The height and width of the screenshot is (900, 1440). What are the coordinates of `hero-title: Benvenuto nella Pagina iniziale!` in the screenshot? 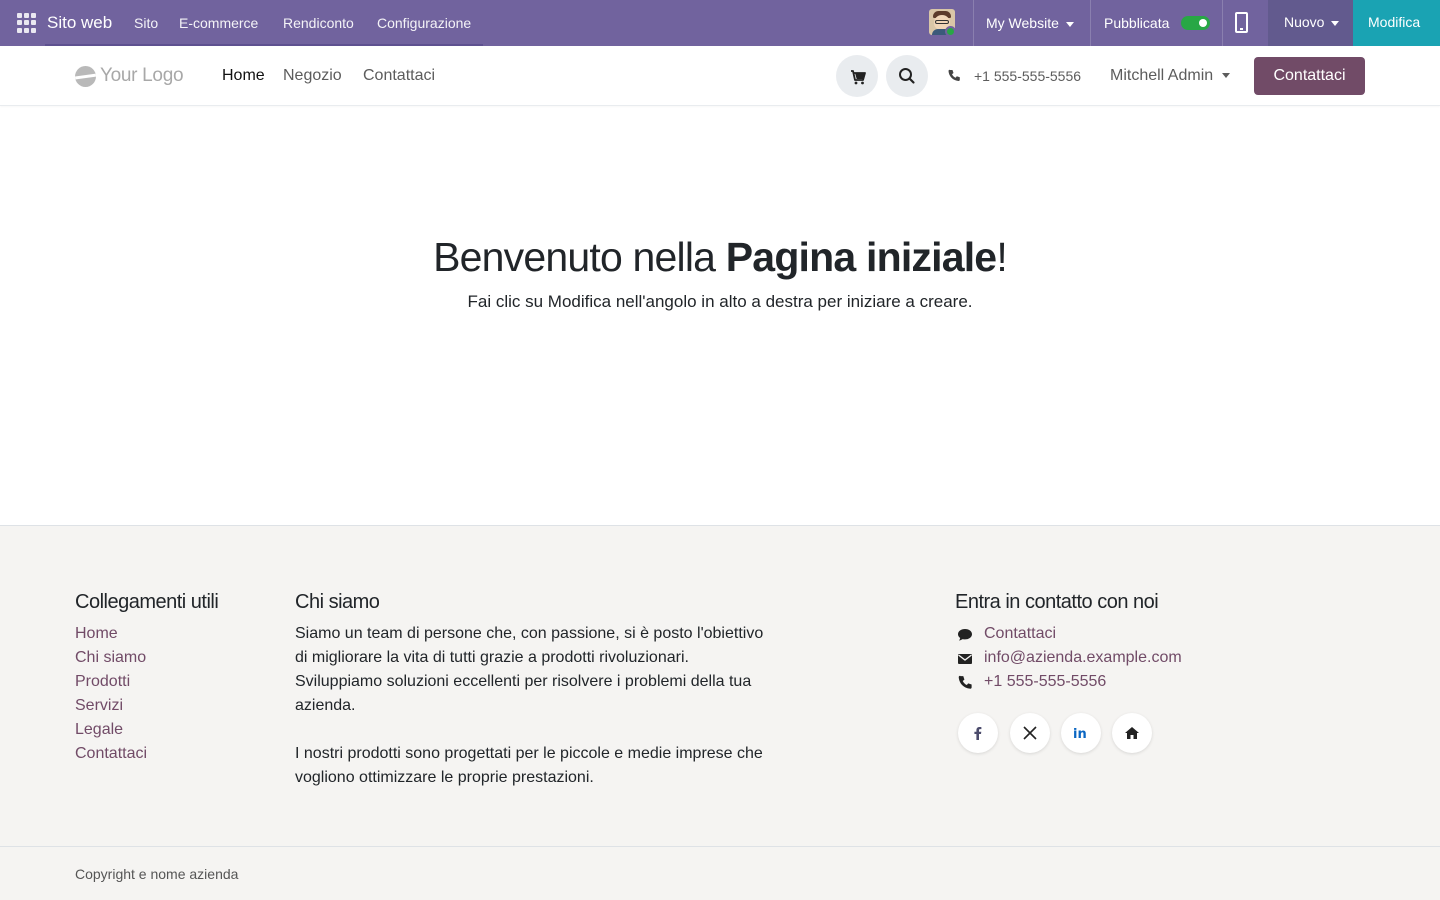 It's located at (720, 257).